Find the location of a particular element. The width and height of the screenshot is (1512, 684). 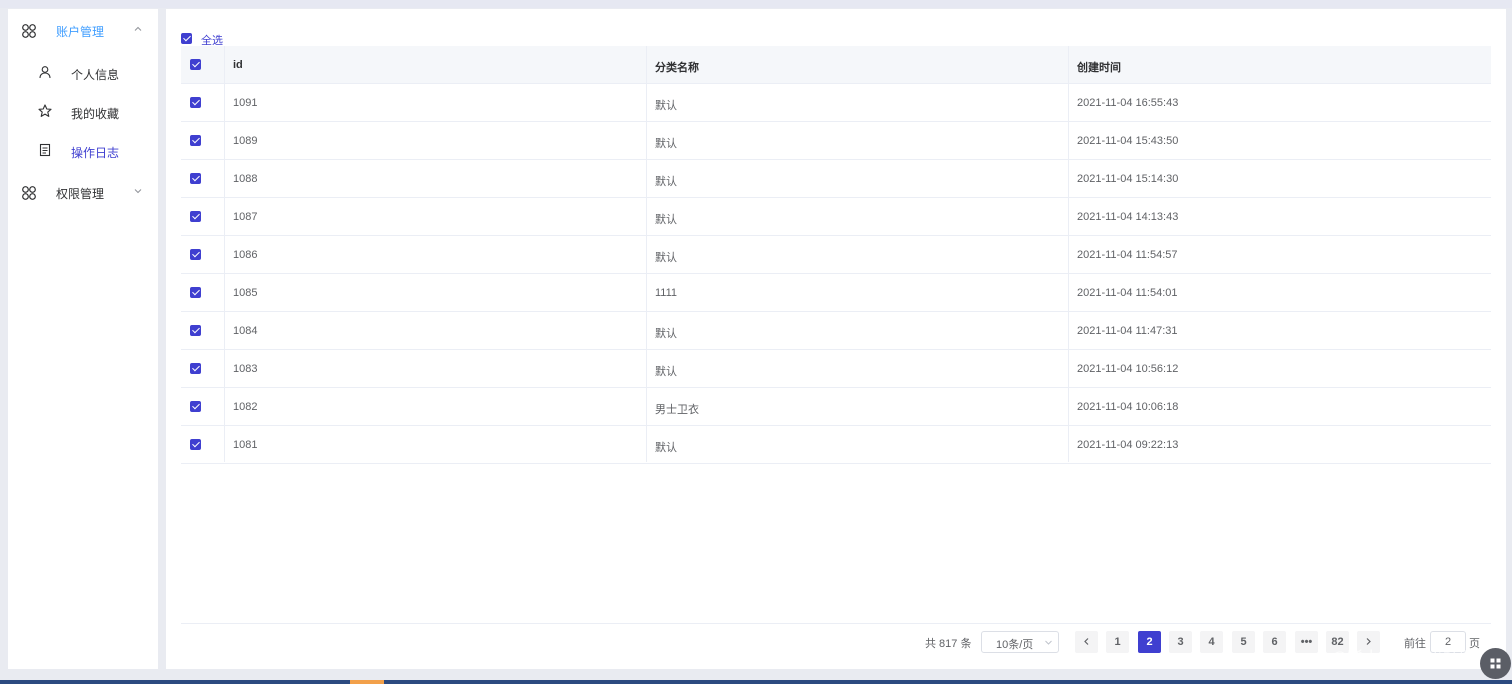

table-row: 1082 男士卫衣 2021-11-04 10:06:18 is located at coordinates (836, 407).